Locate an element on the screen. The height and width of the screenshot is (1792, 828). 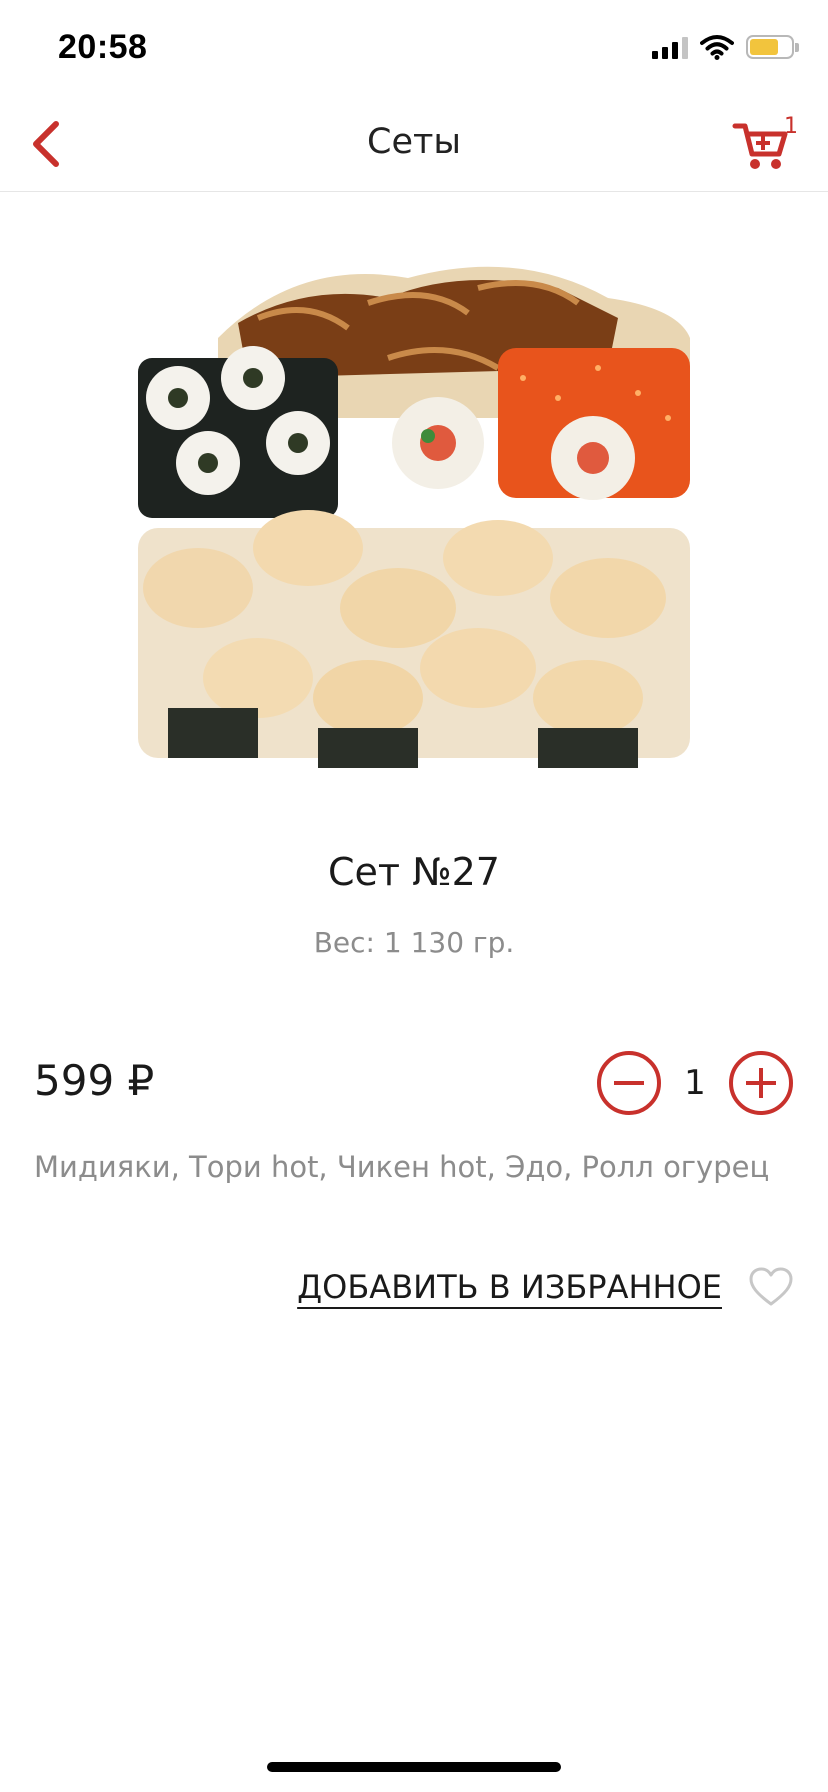
heart-icon is located at coordinates (771, 1287).